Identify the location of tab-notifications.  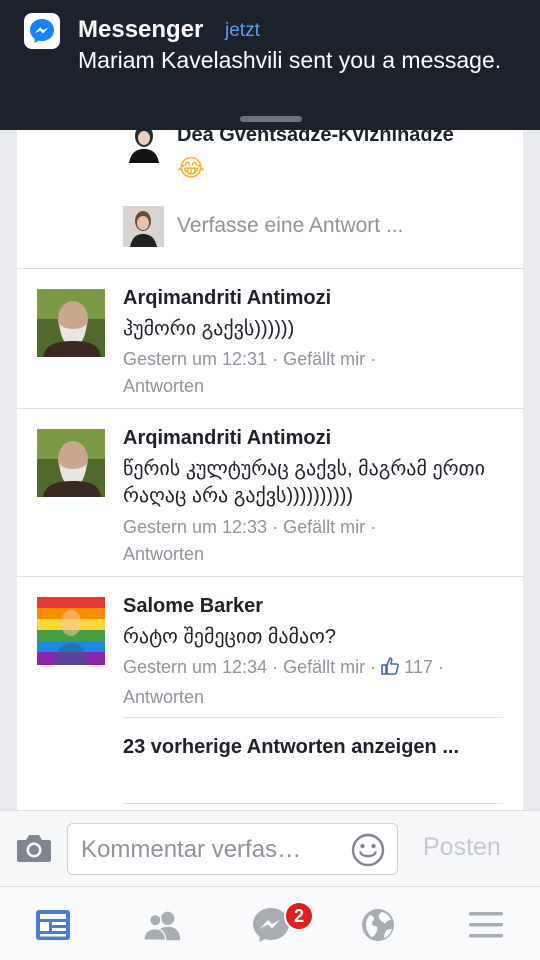
(378, 925).